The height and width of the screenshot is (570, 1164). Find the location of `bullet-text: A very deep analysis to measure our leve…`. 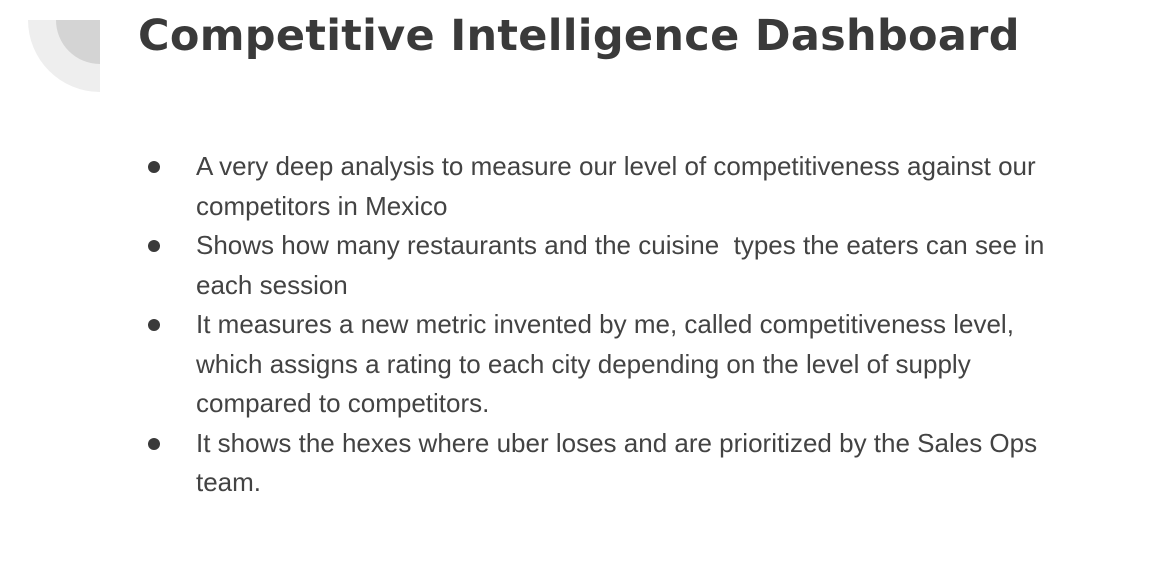

bullet-text: A very deep analysis to measure our leve… is located at coordinates (619, 186).